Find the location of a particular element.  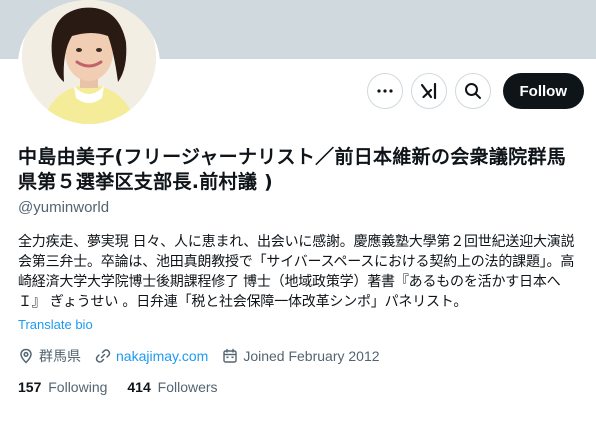

user-handle: @yuminworld is located at coordinates (64, 207).